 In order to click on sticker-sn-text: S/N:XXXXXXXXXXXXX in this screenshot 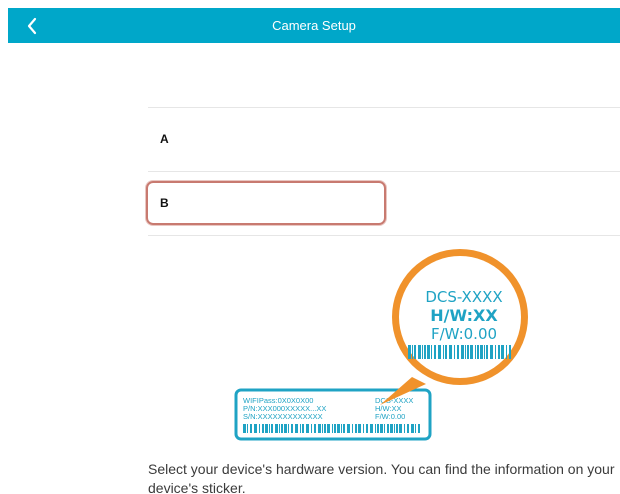, I will do `click(283, 416)`.